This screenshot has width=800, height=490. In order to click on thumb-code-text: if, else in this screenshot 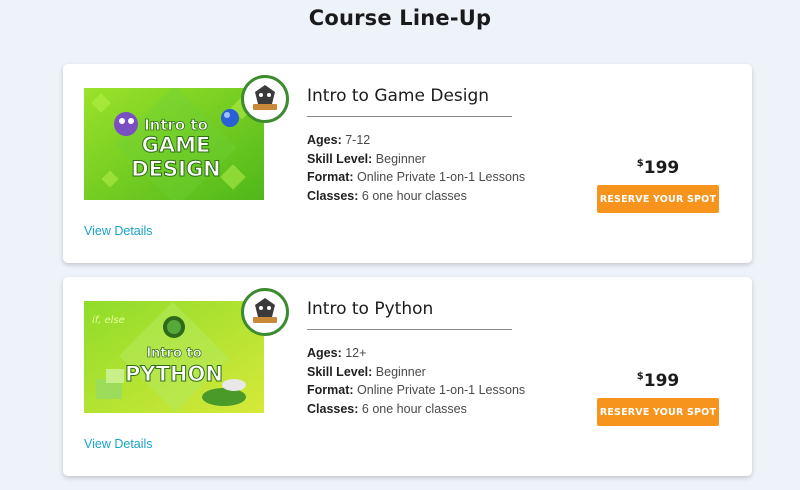, I will do `click(108, 320)`.